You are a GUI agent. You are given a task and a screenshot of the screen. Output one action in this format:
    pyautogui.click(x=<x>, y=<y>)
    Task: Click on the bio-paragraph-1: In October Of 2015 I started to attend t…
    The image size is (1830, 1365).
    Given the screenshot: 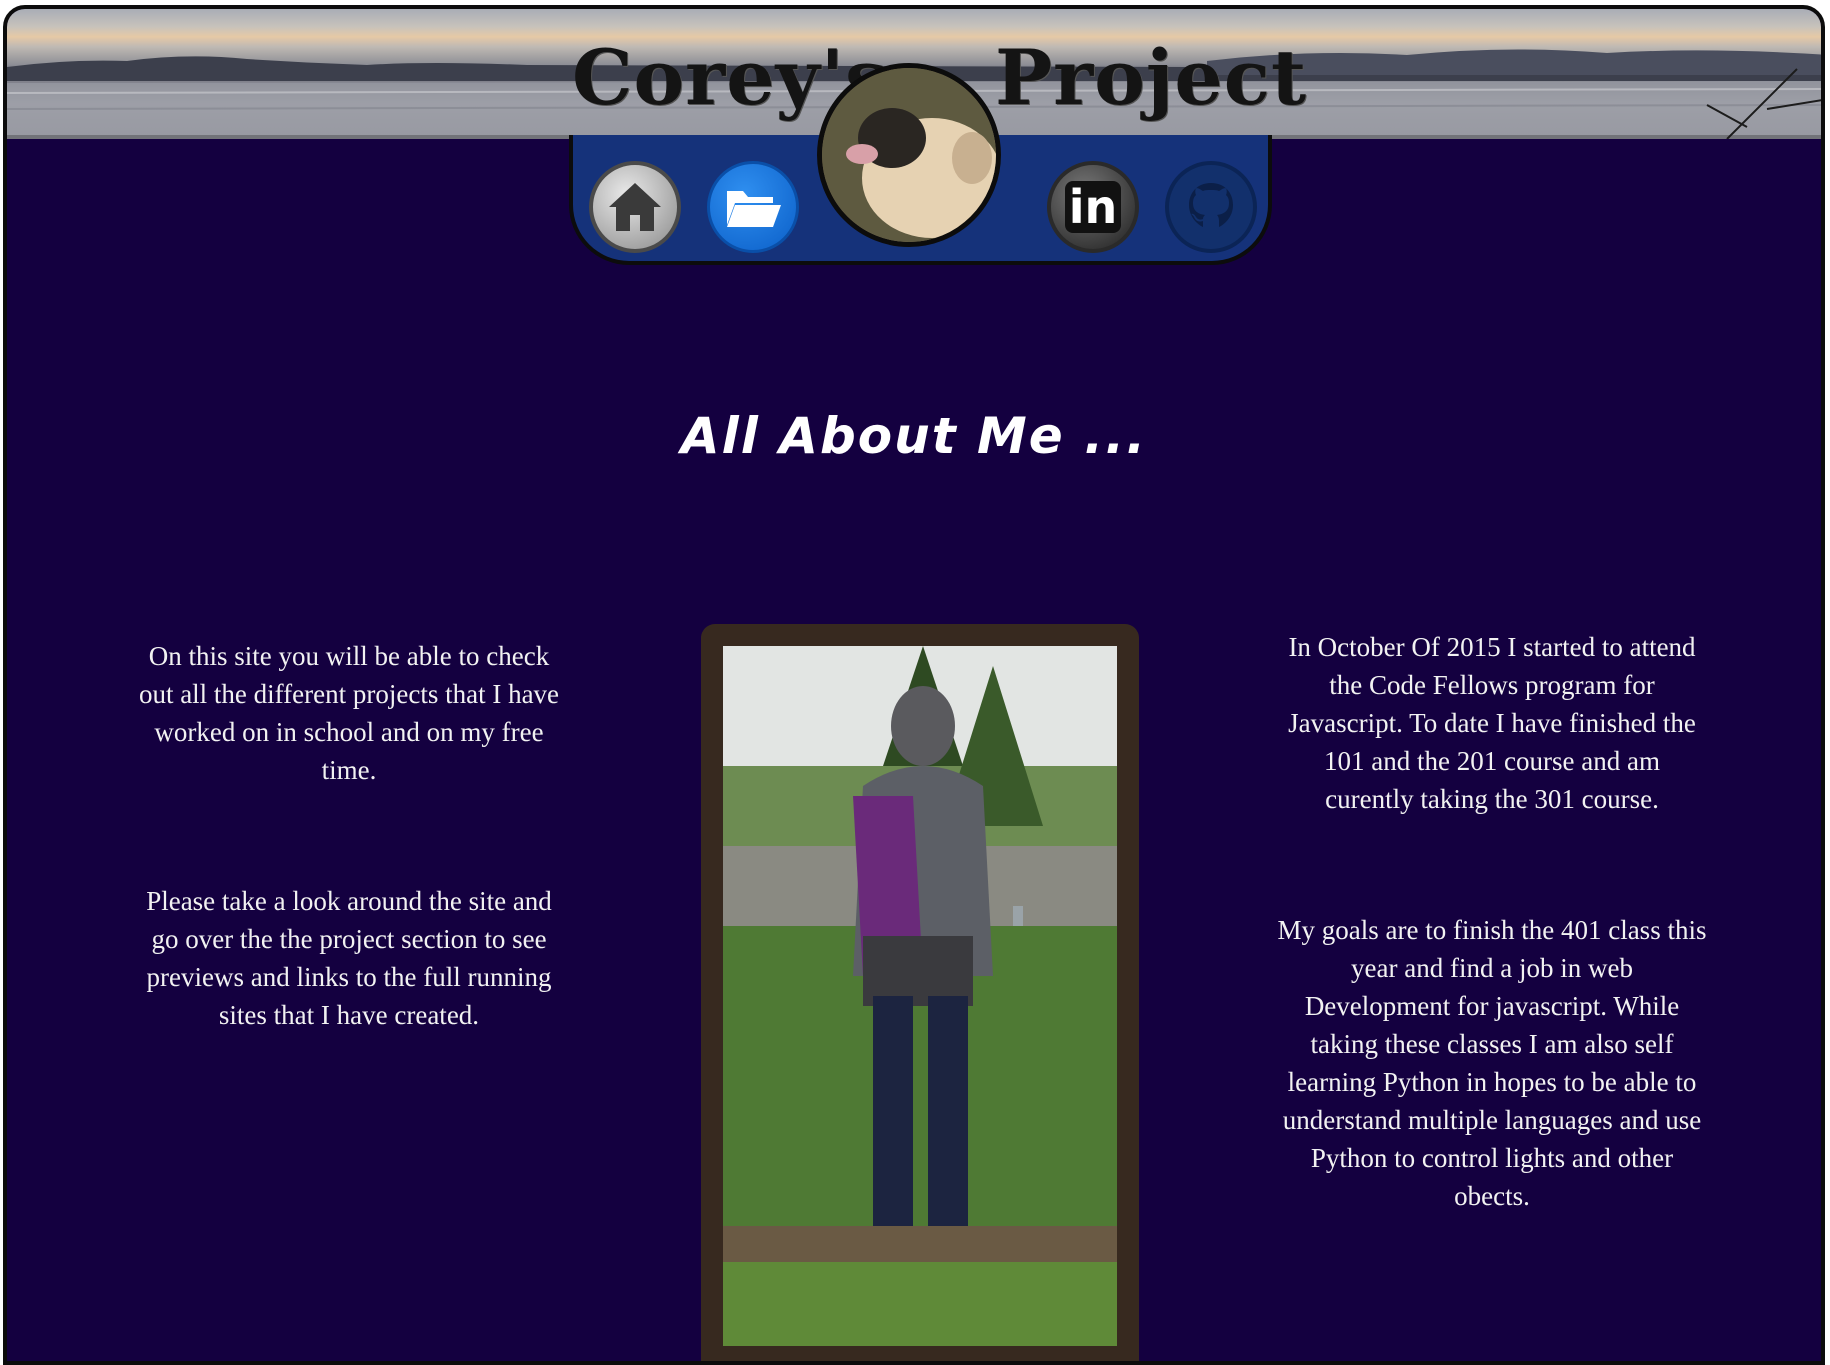 What is the action you would take?
    pyautogui.click(x=1492, y=723)
    